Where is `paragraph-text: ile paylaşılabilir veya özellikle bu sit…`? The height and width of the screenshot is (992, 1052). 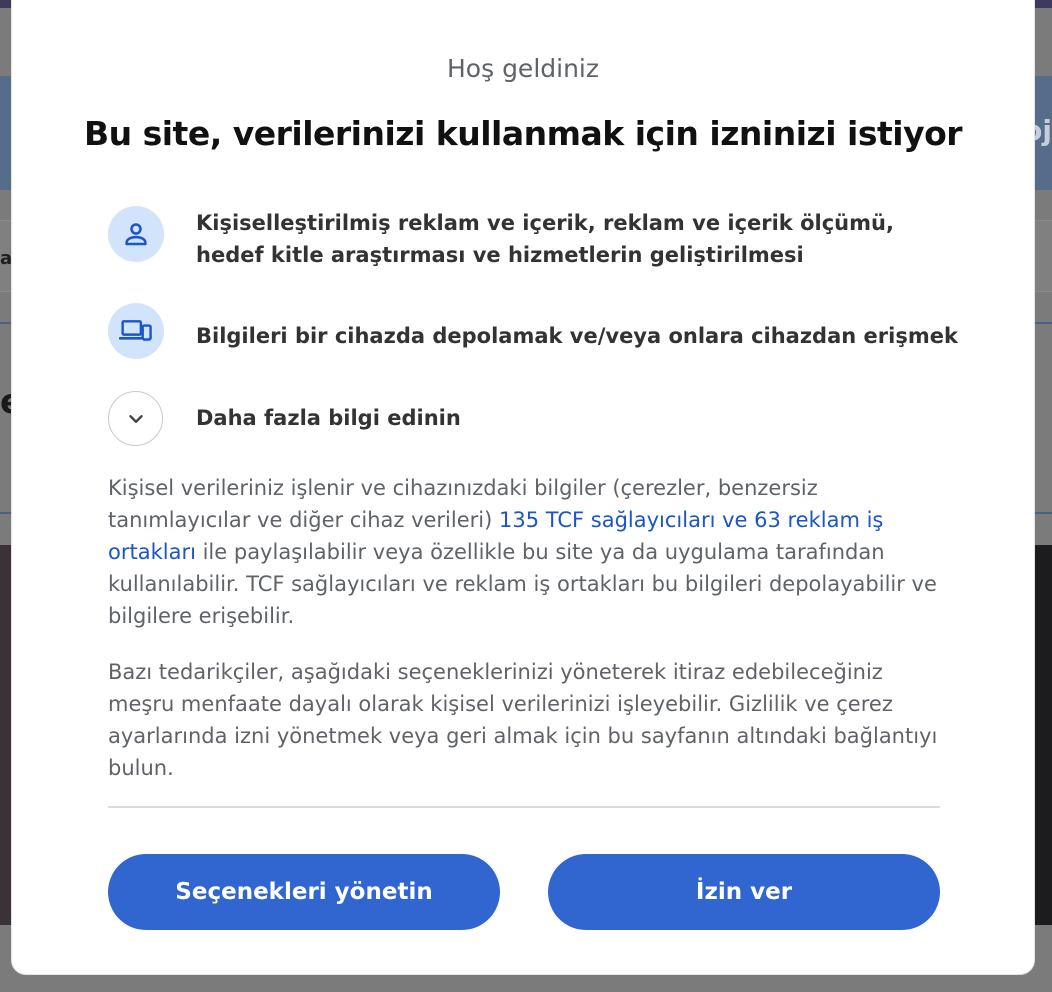 paragraph-text: ile paylaşılabilir veya özellikle bu sit… is located at coordinates (522, 584).